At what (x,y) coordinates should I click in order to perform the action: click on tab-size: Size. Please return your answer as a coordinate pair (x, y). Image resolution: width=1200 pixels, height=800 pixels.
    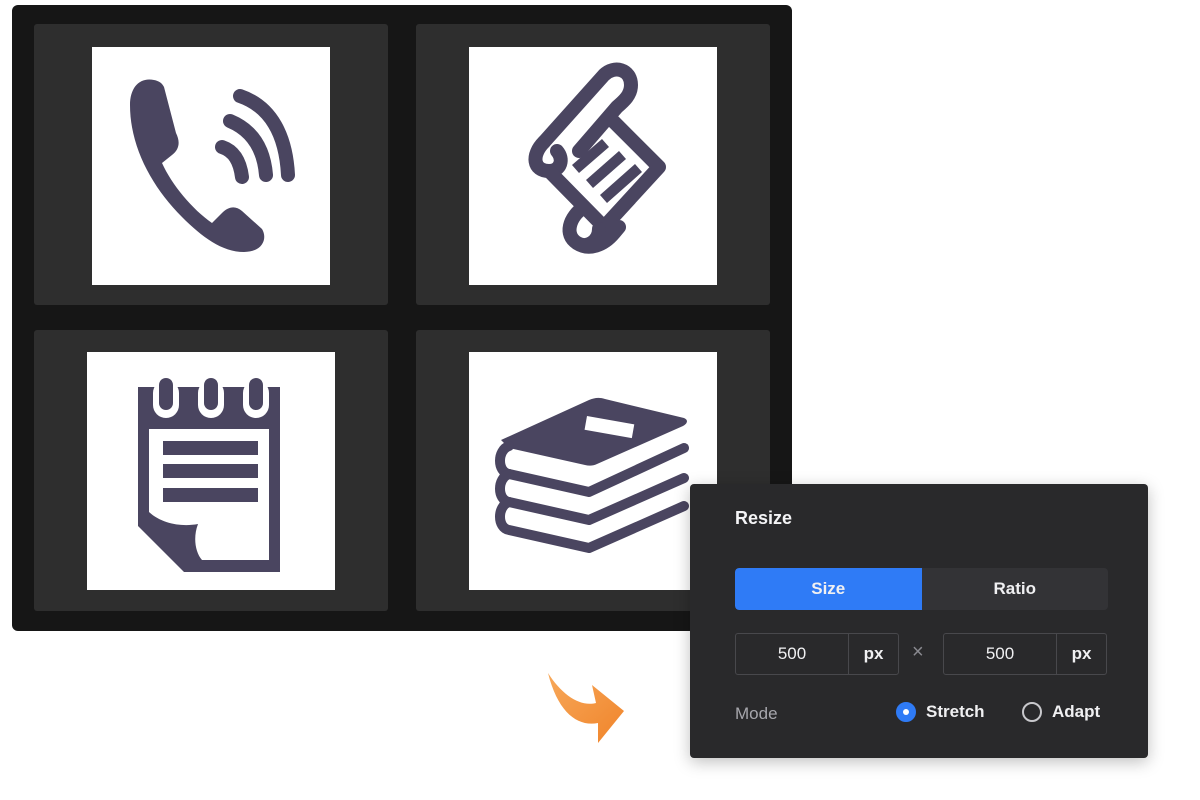
    Looking at the image, I should click on (828, 589).